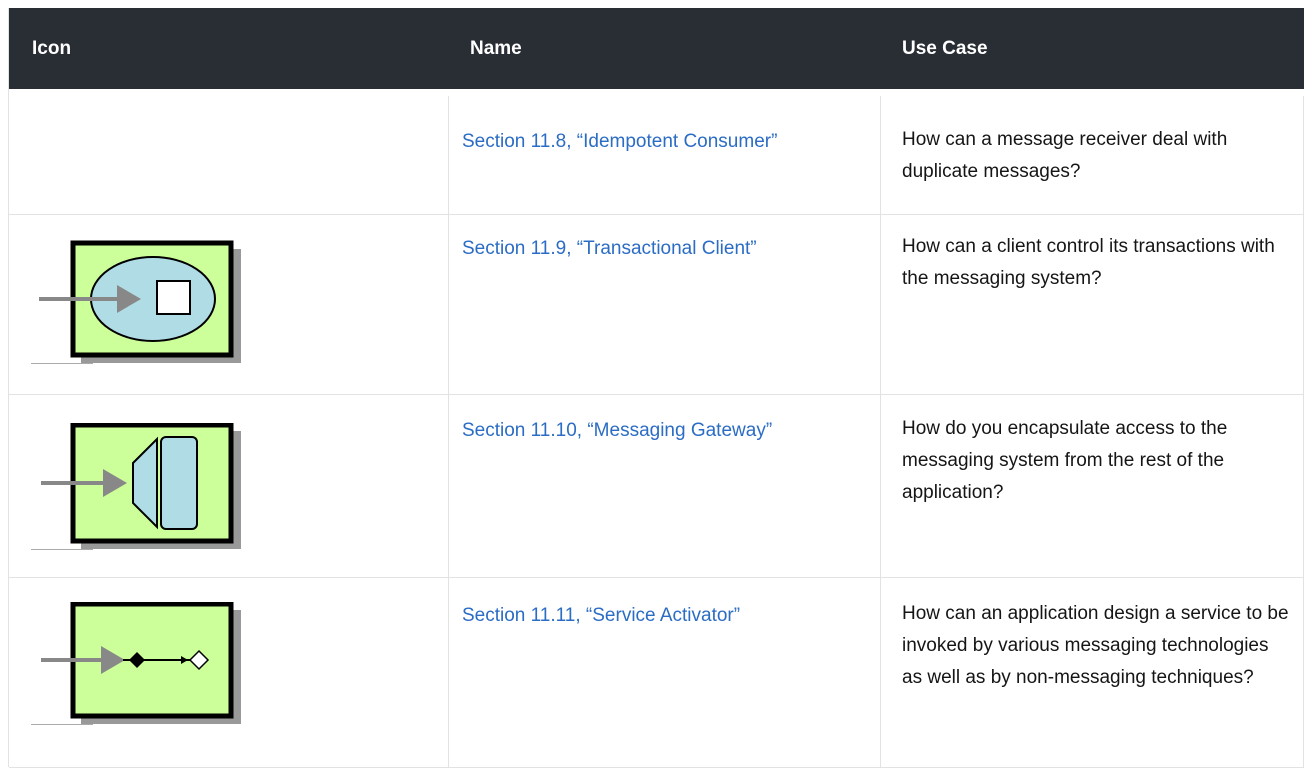  Describe the element at coordinates (667, 615) in the screenshot. I see `service-activator-link: Section 11.11, “Service Activator”` at that location.